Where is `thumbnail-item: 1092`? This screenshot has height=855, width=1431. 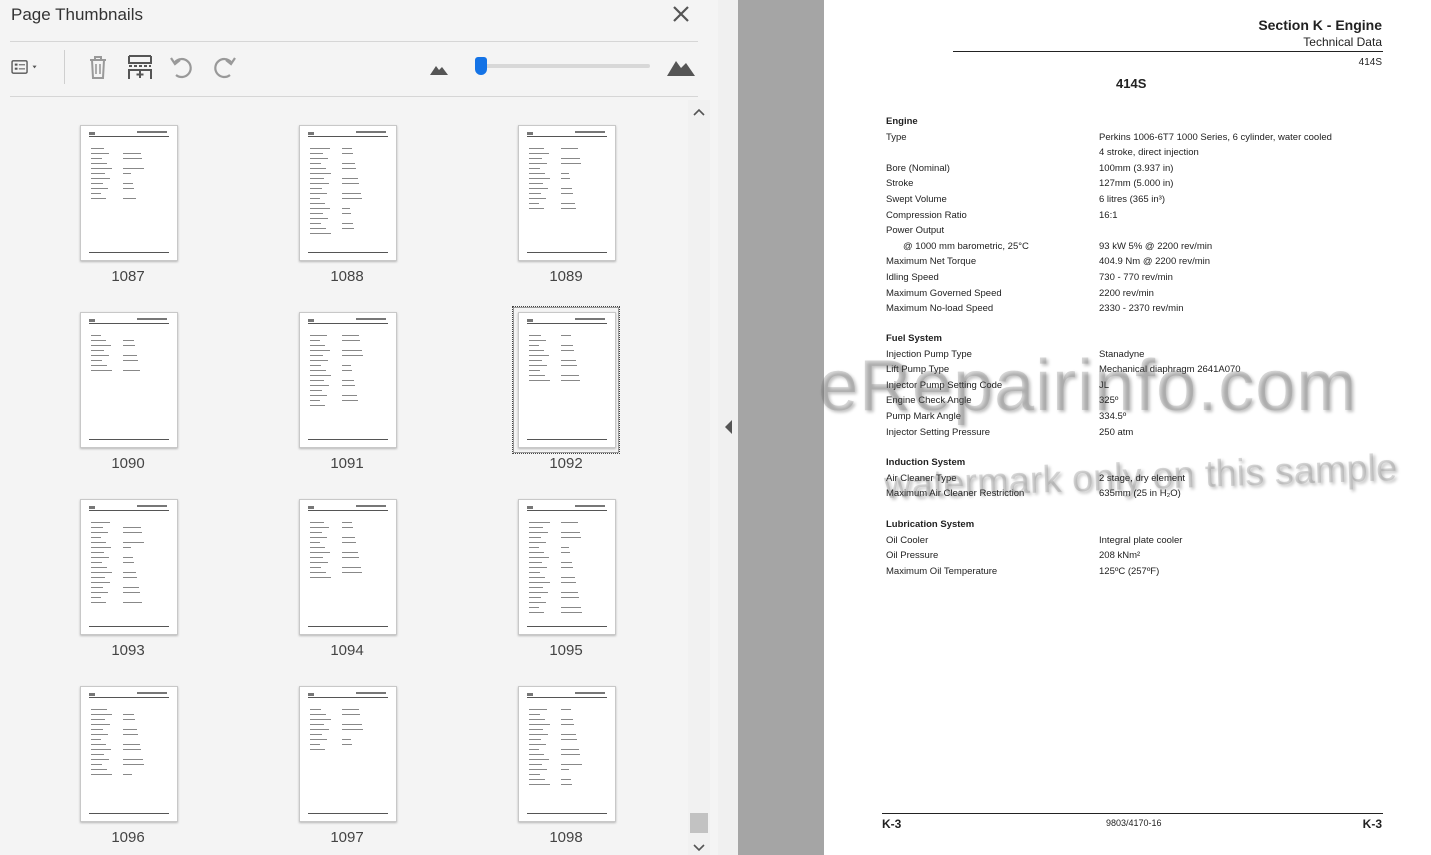 thumbnail-item: 1092 is located at coordinates (562, 379).